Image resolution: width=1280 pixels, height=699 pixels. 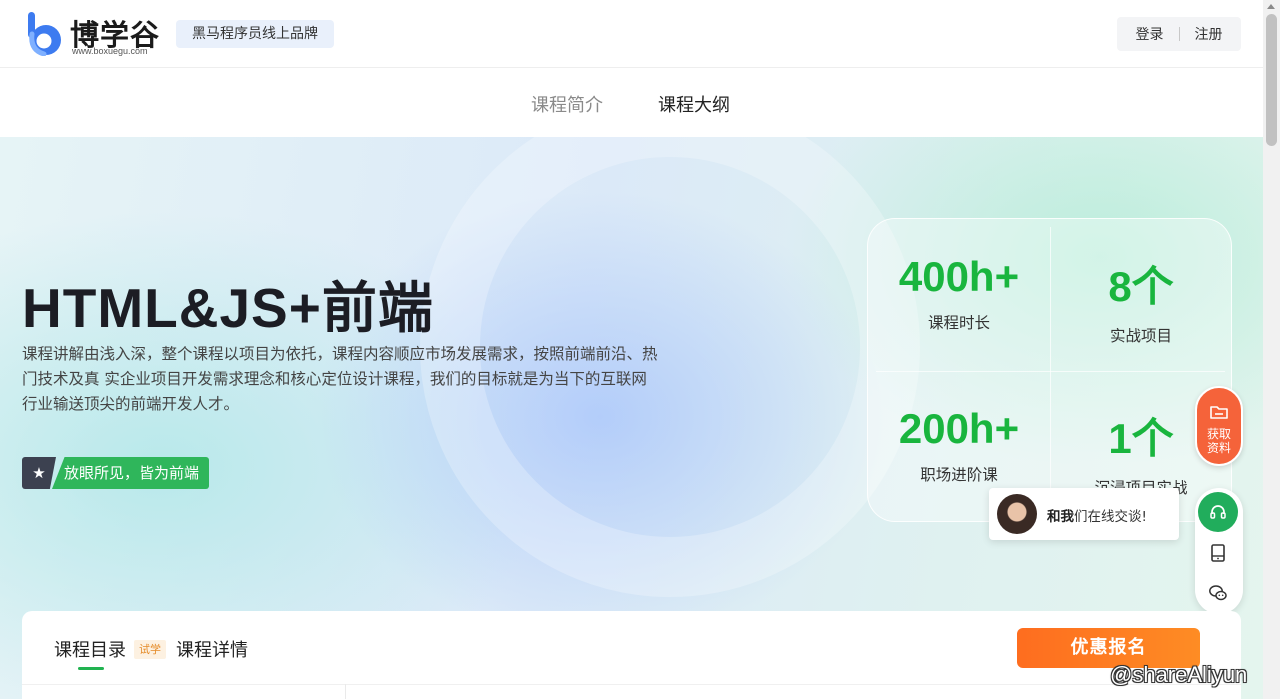 I want to click on chat-prompt: 和我们在线交谈!, so click(x=1097, y=515).